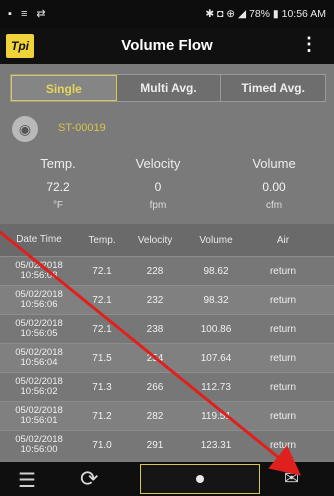 Image resolution: width=334 pixels, height=496 pixels. I want to click on table-row: 05/02/2018 10:56:01 71.2 282 119.51 return, so click(167, 415).